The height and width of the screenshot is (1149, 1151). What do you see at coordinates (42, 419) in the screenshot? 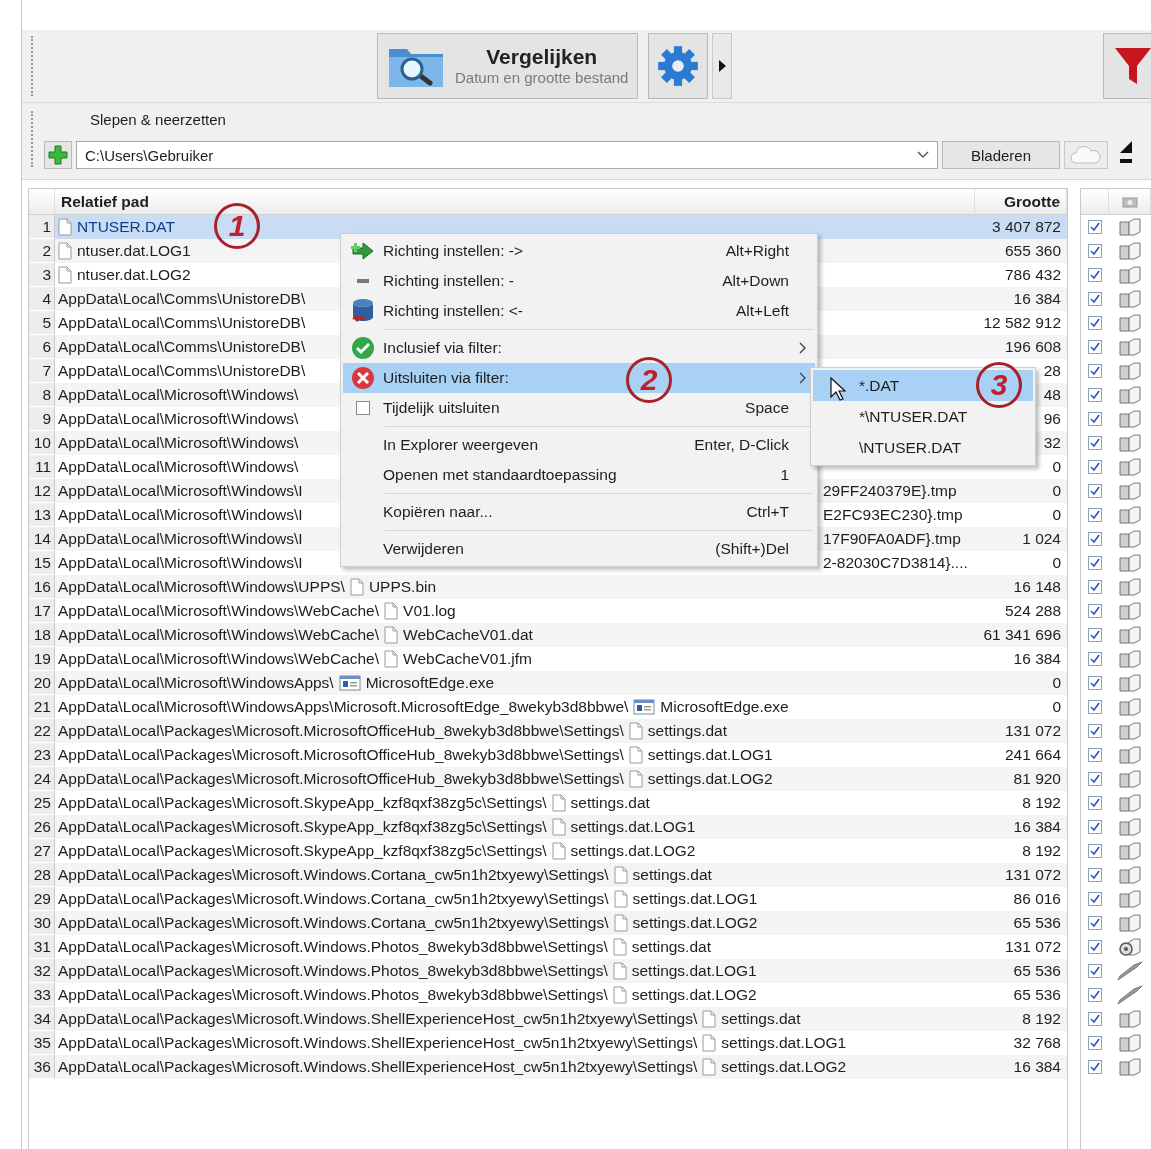
I see `row-number: 9` at bounding box center [42, 419].